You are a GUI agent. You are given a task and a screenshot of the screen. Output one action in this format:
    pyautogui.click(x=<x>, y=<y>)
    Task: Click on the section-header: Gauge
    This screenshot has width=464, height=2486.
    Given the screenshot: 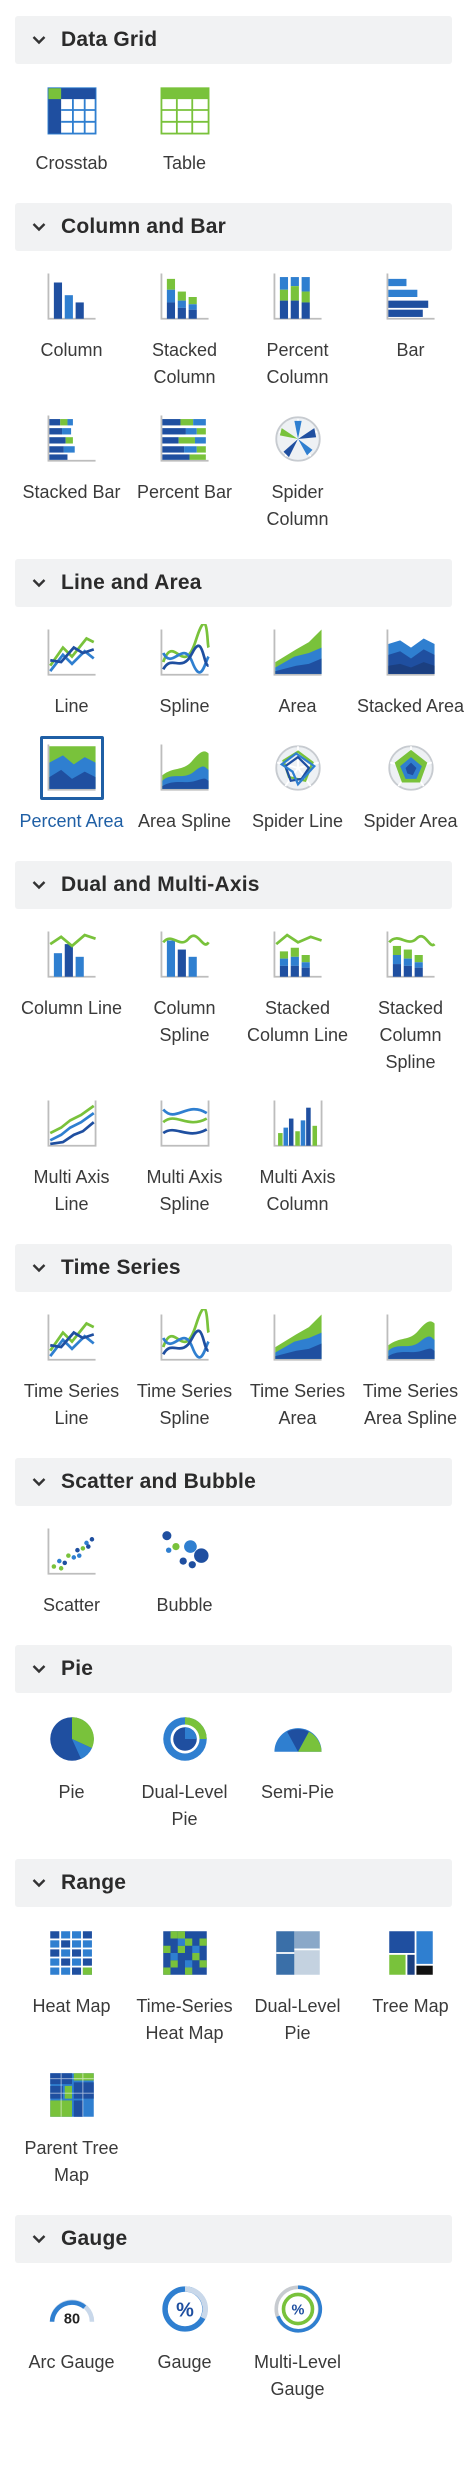 What is the action you would take?
    pyautogui.click(x=233, y=2239)
    